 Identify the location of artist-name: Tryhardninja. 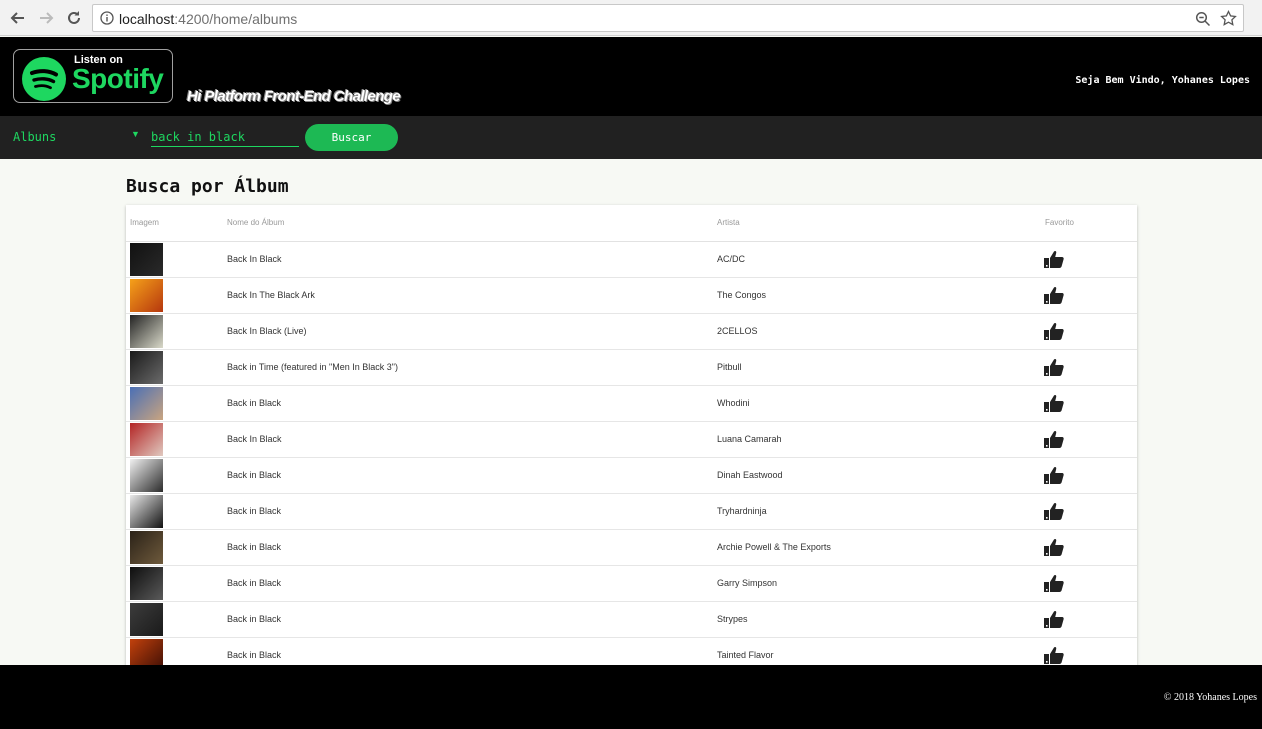
(742, 511).